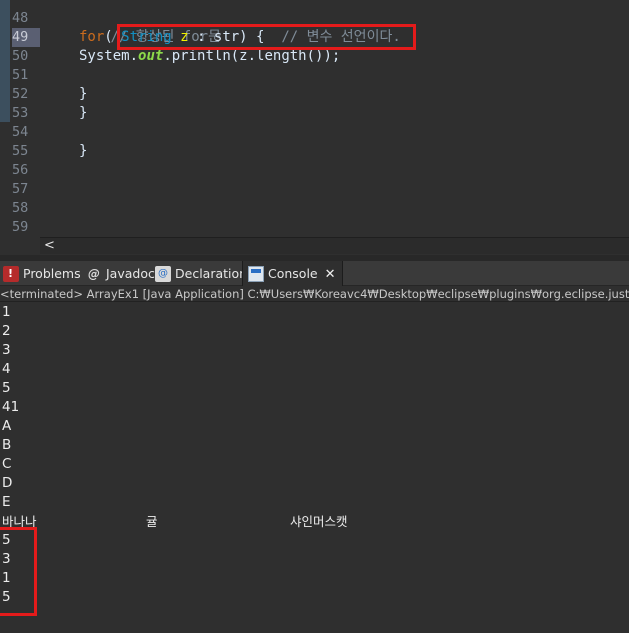 The image size is (629, 633). What do you see at coordinates (6, 369) in the screenshot?
I see `output-line: 4` at bounding box center [6, 369].